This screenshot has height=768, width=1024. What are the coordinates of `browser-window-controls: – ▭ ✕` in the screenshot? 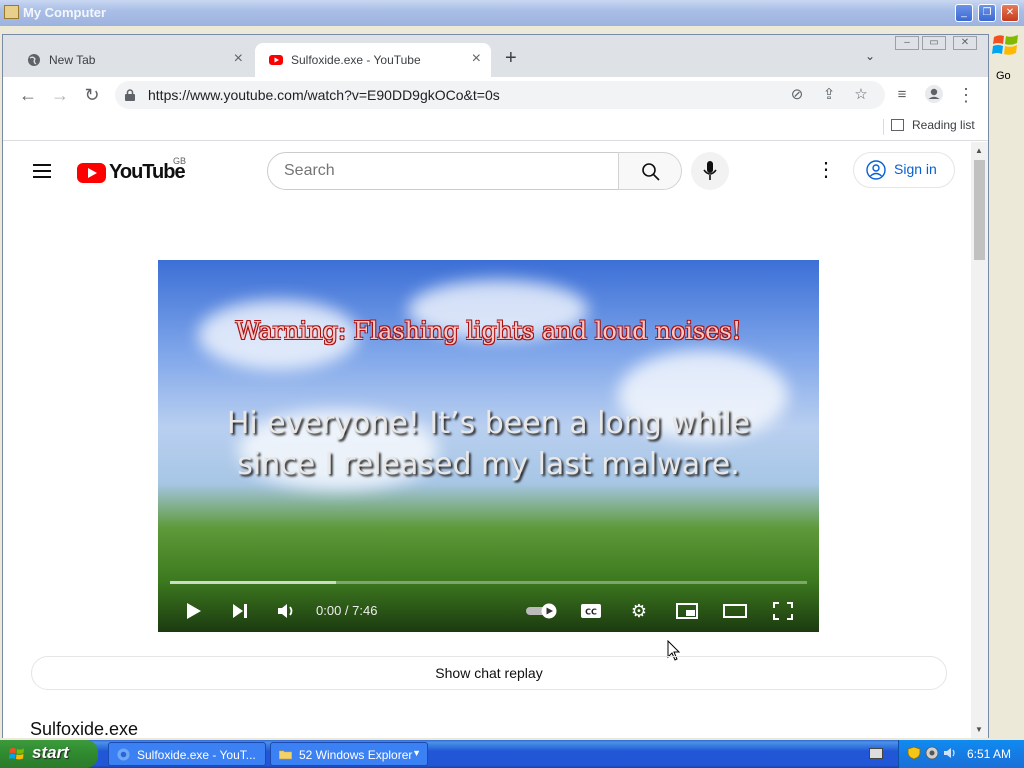 It's located at (940, 44).